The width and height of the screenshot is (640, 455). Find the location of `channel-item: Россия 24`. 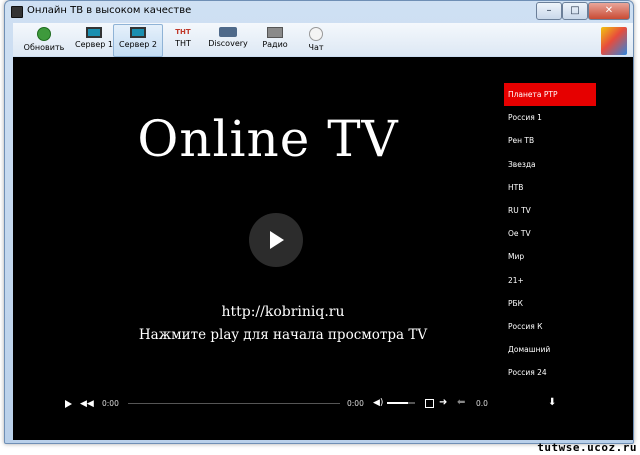

channel-item: Россия 24 is located at coordinates (550, 372).